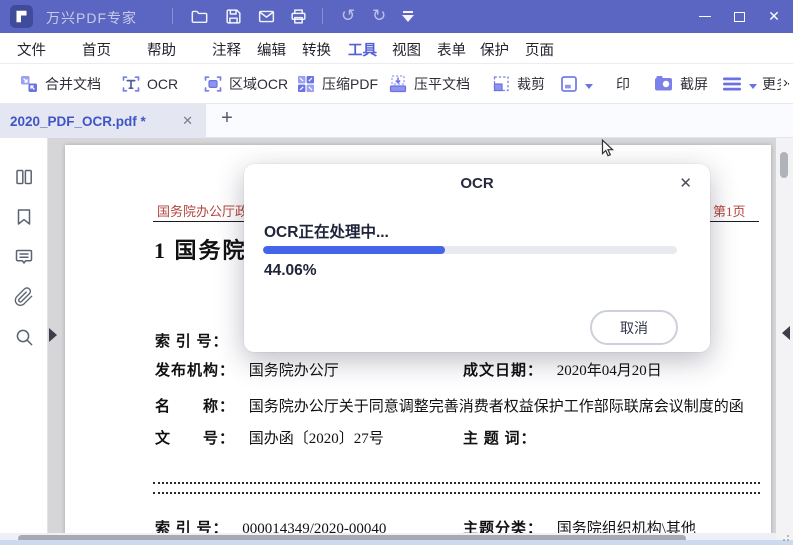 The height and width of the screenshot is (545, 793). What do you see at coordinates (149, 84) in the screenshot?
I see `tool-ocr: OCR` at bounding box center [149, 84].